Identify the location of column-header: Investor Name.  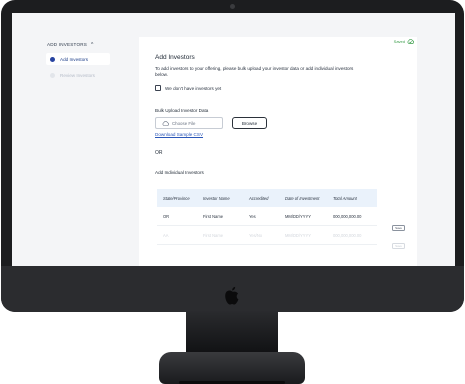
(216, 198).